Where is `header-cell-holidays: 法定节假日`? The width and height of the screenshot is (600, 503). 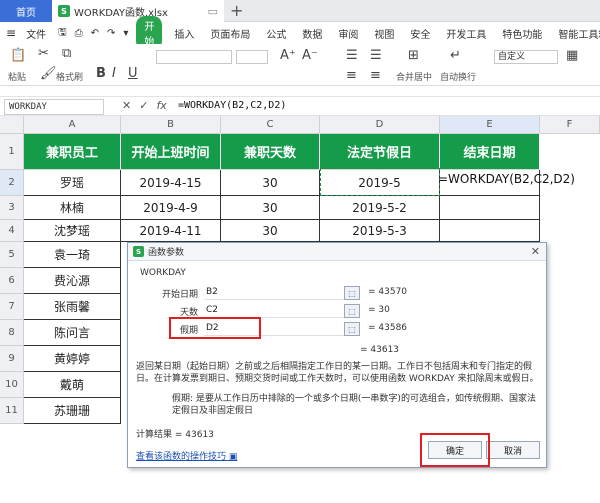
header-cell-holidays: 法定节假日 is located at coordinates (380, 152).